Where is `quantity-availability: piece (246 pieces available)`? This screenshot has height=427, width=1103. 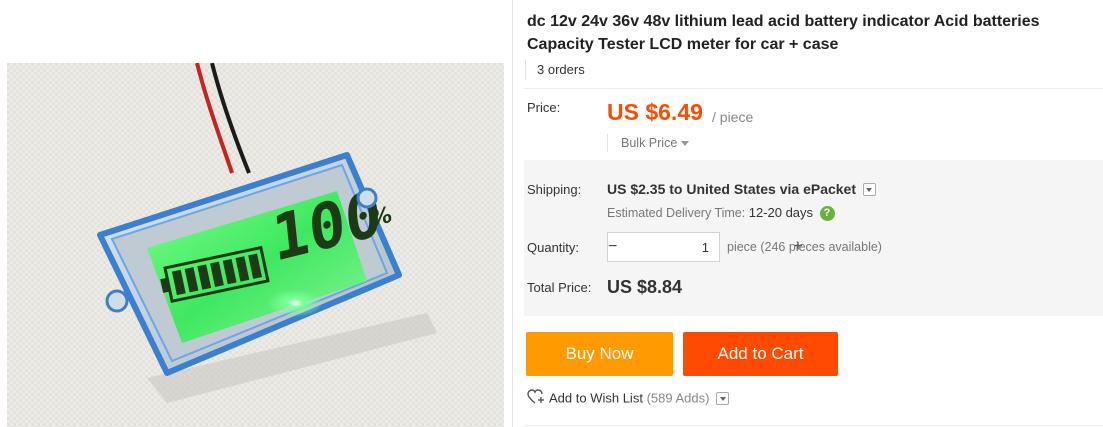 quantity-availability: piece (246 pieces available) is located at coordinates (804, 247).